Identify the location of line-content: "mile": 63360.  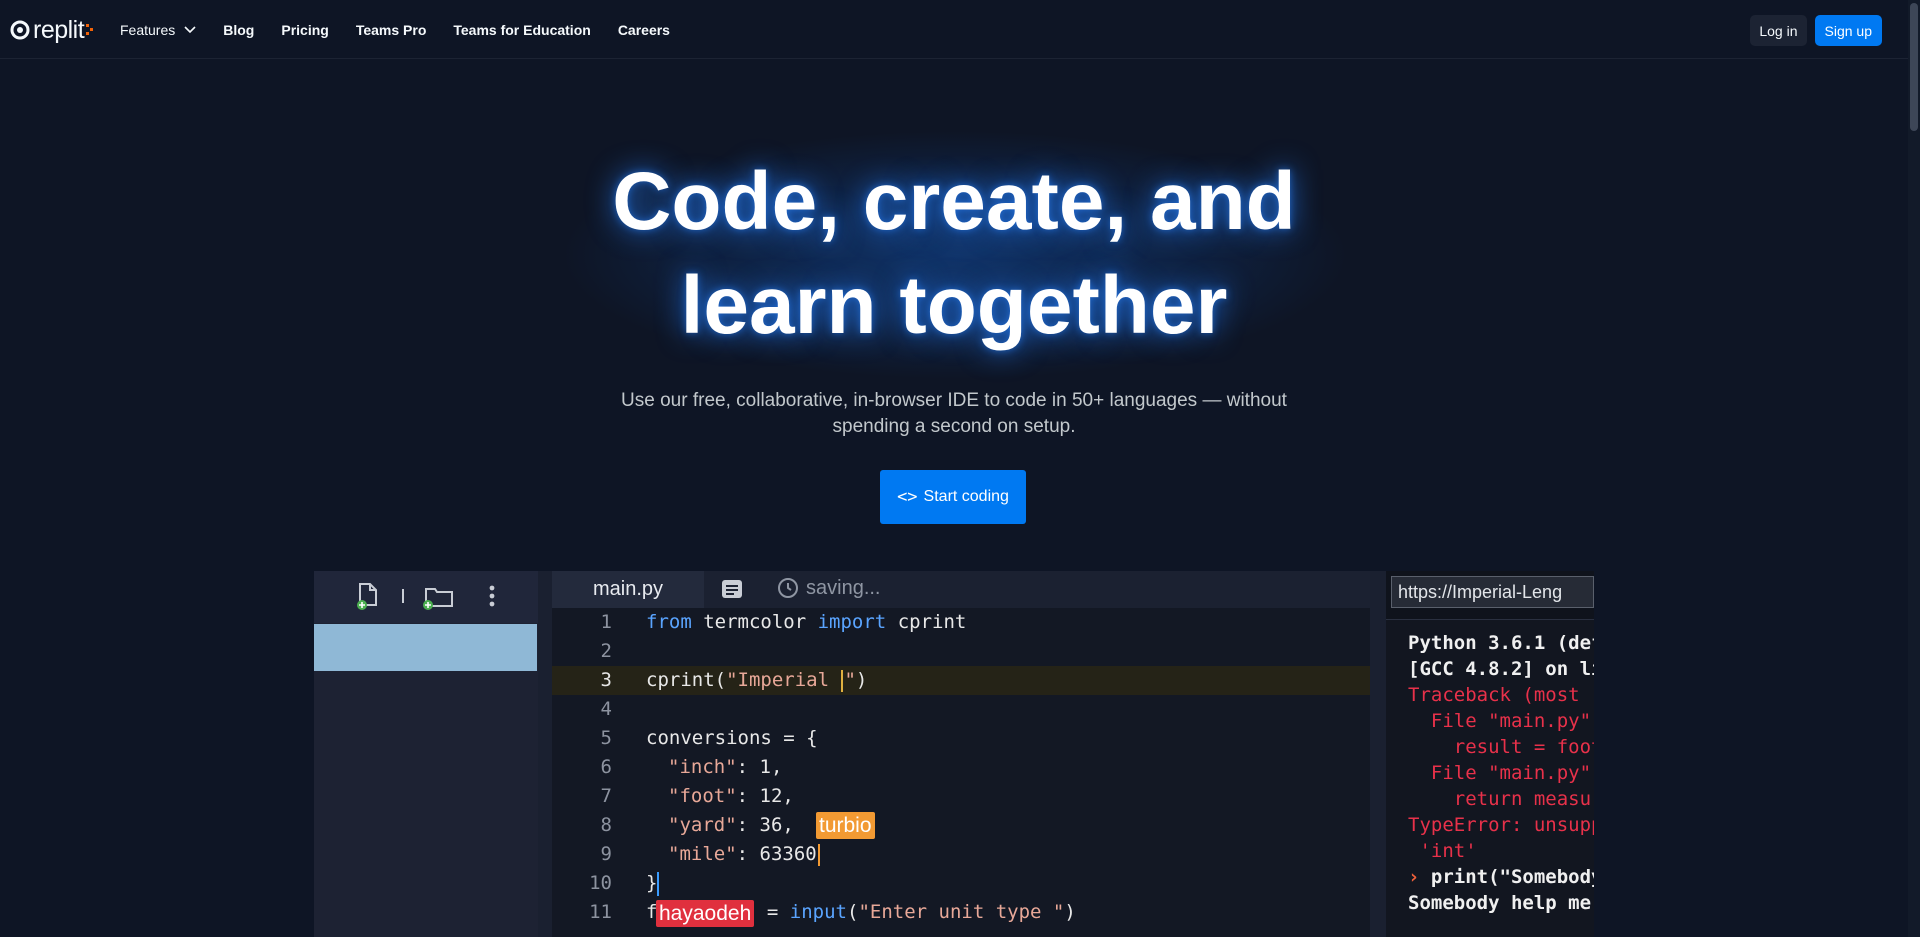
(744, 854).